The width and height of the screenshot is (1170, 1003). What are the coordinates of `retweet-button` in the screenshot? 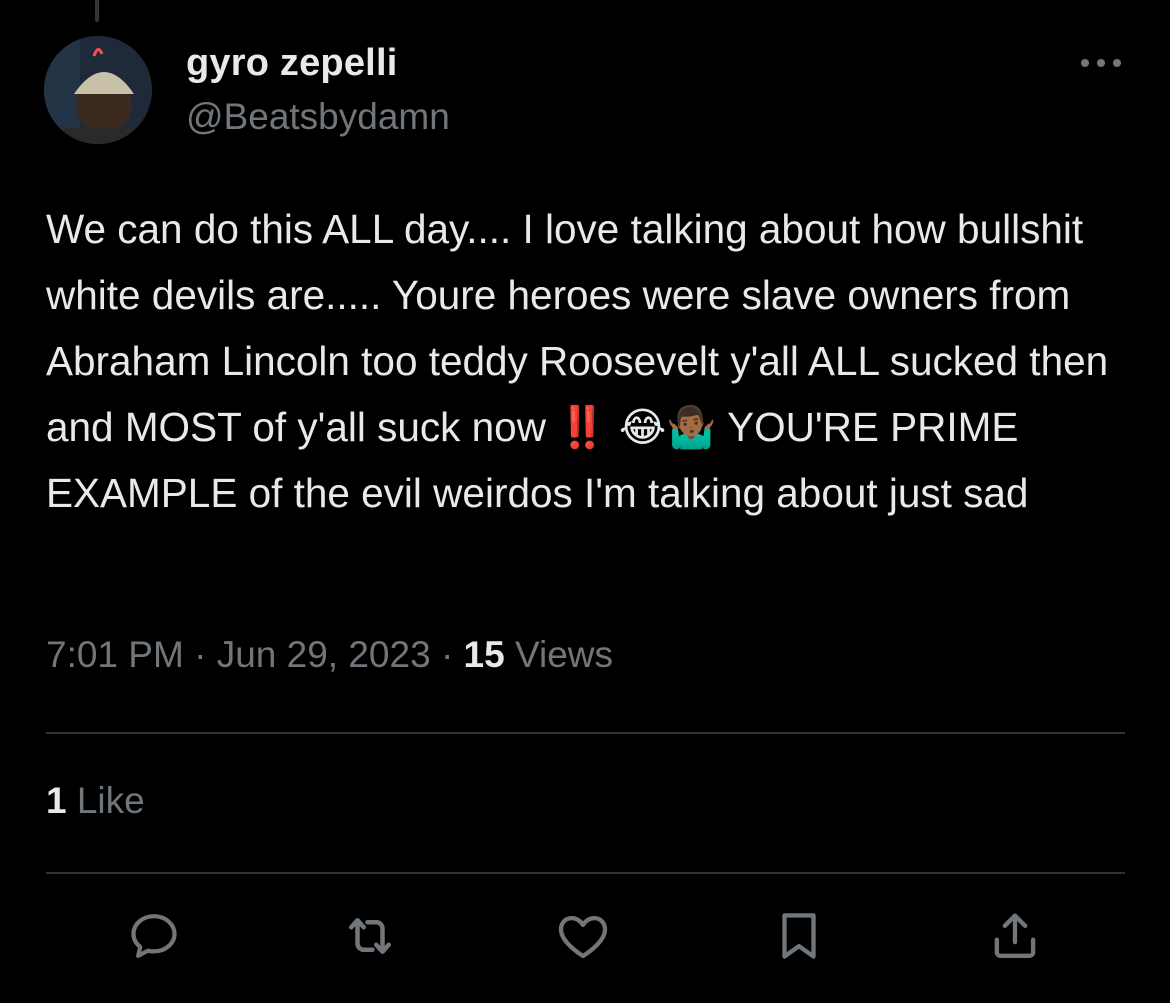 It's located at (370, 936).